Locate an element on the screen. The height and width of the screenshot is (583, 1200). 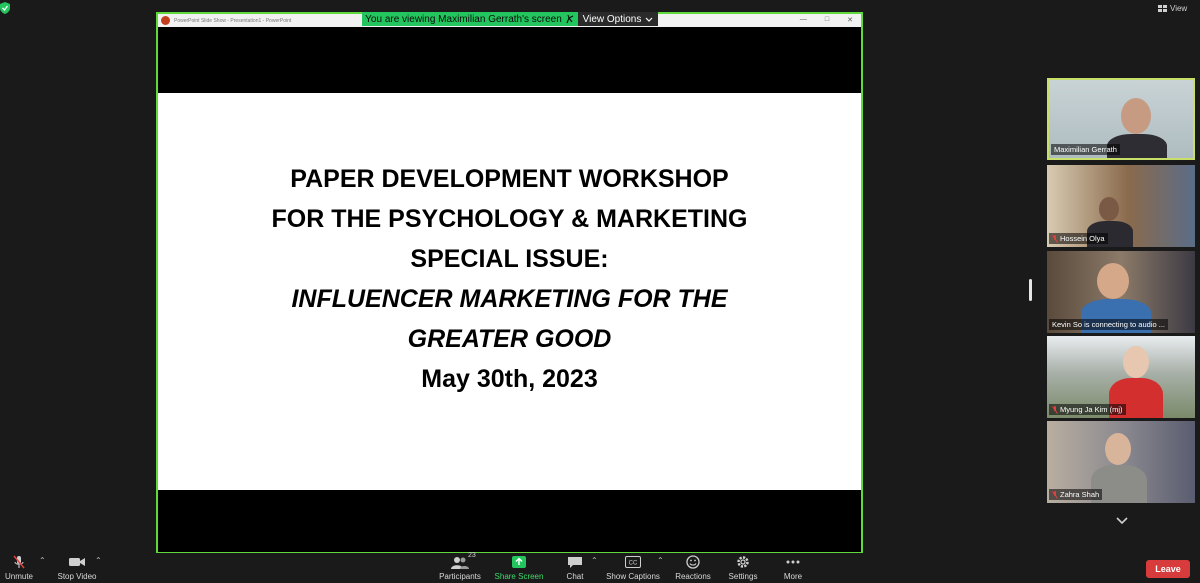
powerpoint-icon is located at coordinates (165, 20).